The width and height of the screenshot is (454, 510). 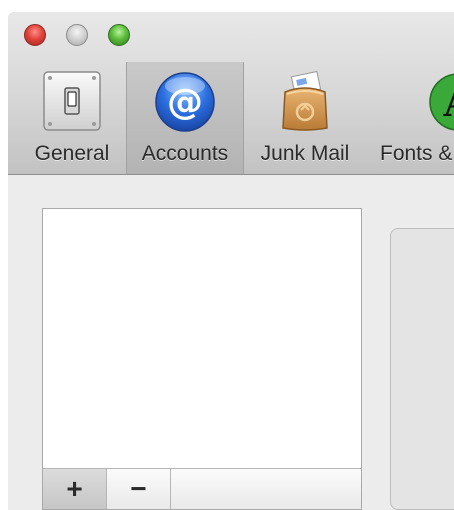 I want to click on svg-text: A, so click(x=448, y=103).